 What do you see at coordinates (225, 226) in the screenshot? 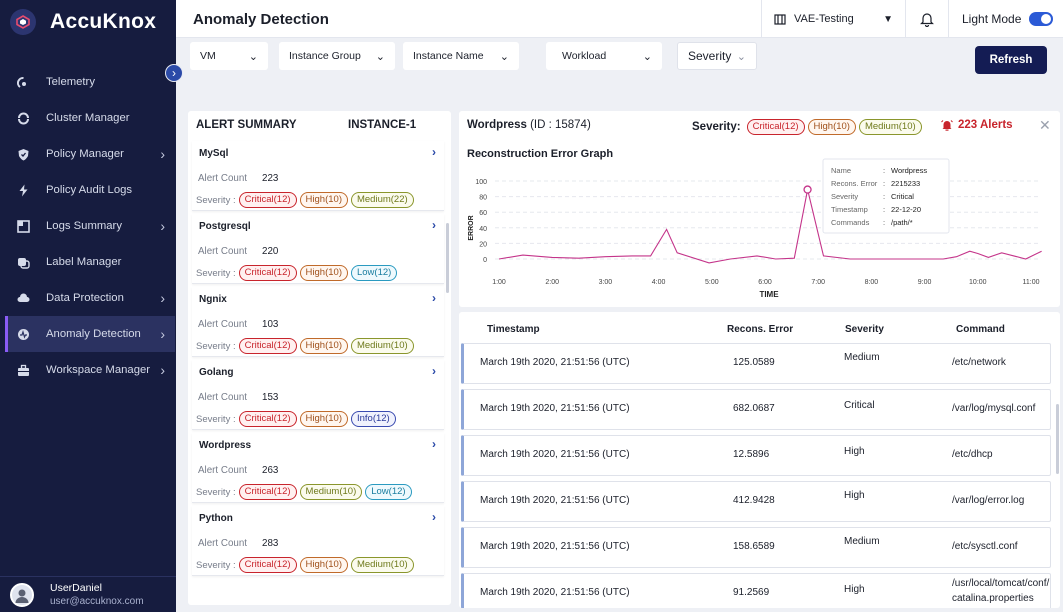
I see `card-name: Postgresql` at bounding box center [225, 226].